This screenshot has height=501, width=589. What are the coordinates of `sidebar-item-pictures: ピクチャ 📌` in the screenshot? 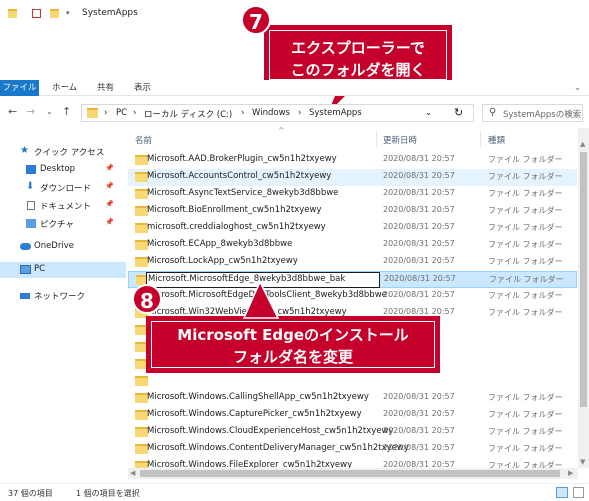 It's located at (63, 224).